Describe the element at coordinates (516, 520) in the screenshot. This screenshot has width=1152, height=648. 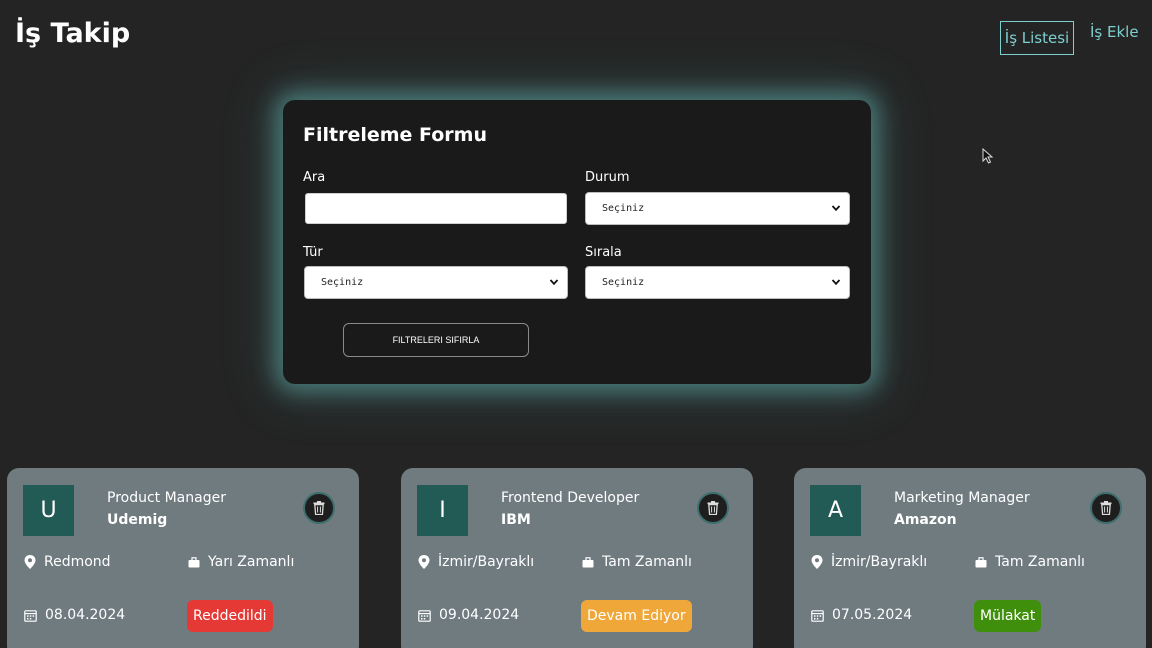
I see `job-company: IBM` at that location.